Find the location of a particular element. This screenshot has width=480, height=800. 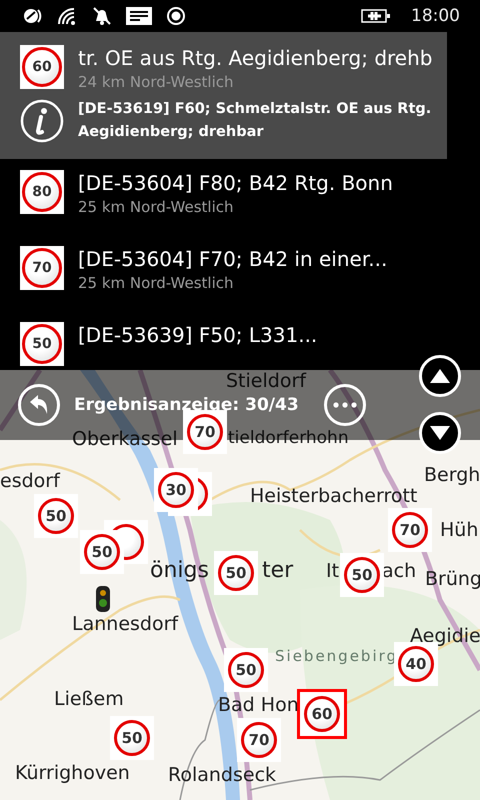

map-label: Kürrighoven is located at coordinates (72, 773).